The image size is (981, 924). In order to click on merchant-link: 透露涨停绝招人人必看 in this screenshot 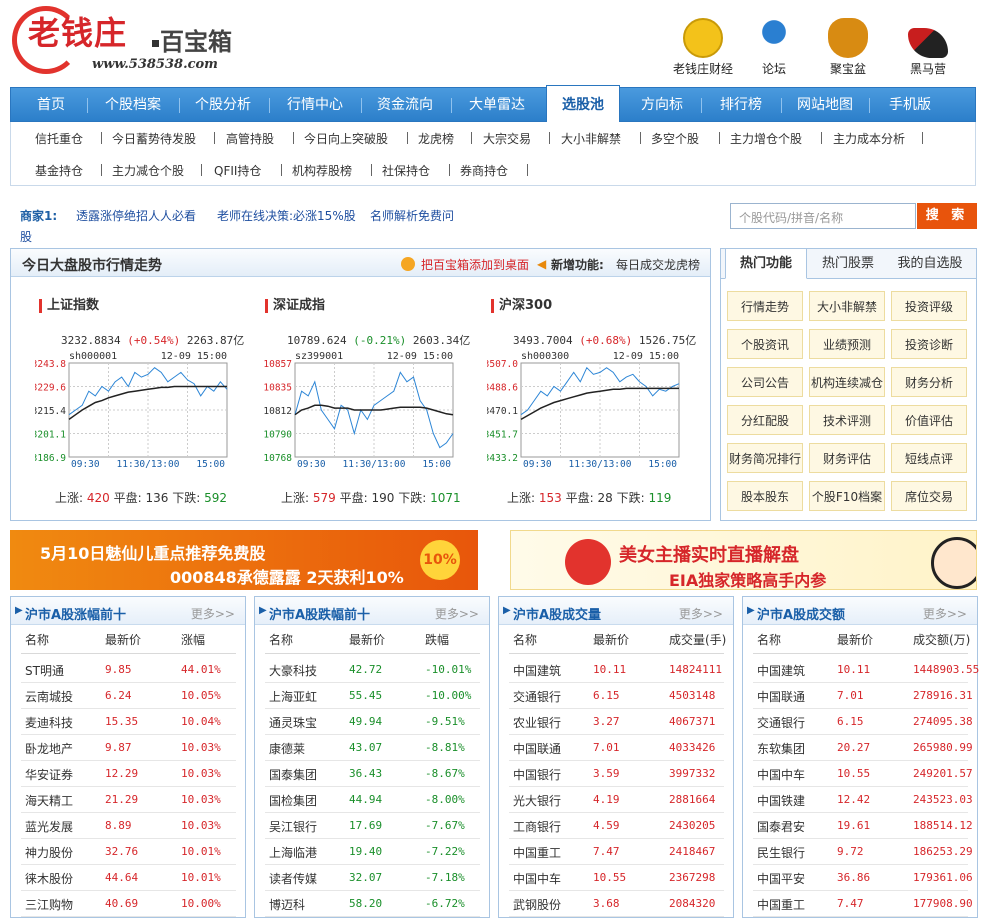, I will do `click(136, 215)`.